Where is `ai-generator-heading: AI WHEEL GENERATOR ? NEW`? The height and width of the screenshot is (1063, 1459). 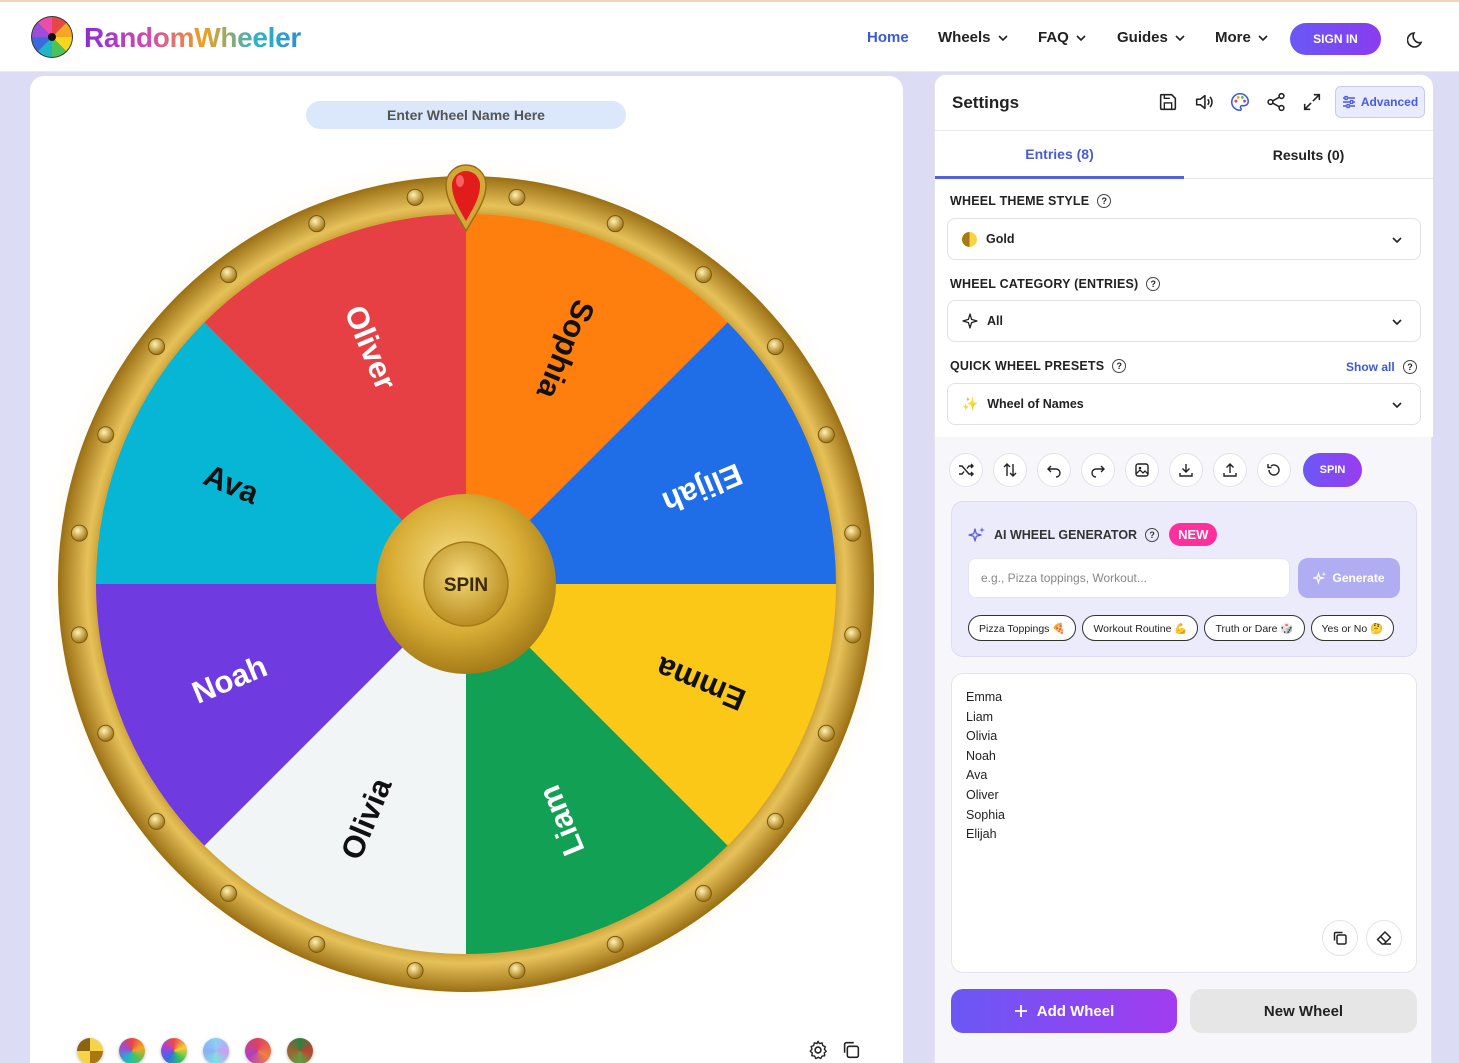 ai-generator-heading: AI WHEEL GENERATOR ? NEW is located at coordinates (1093, 534).